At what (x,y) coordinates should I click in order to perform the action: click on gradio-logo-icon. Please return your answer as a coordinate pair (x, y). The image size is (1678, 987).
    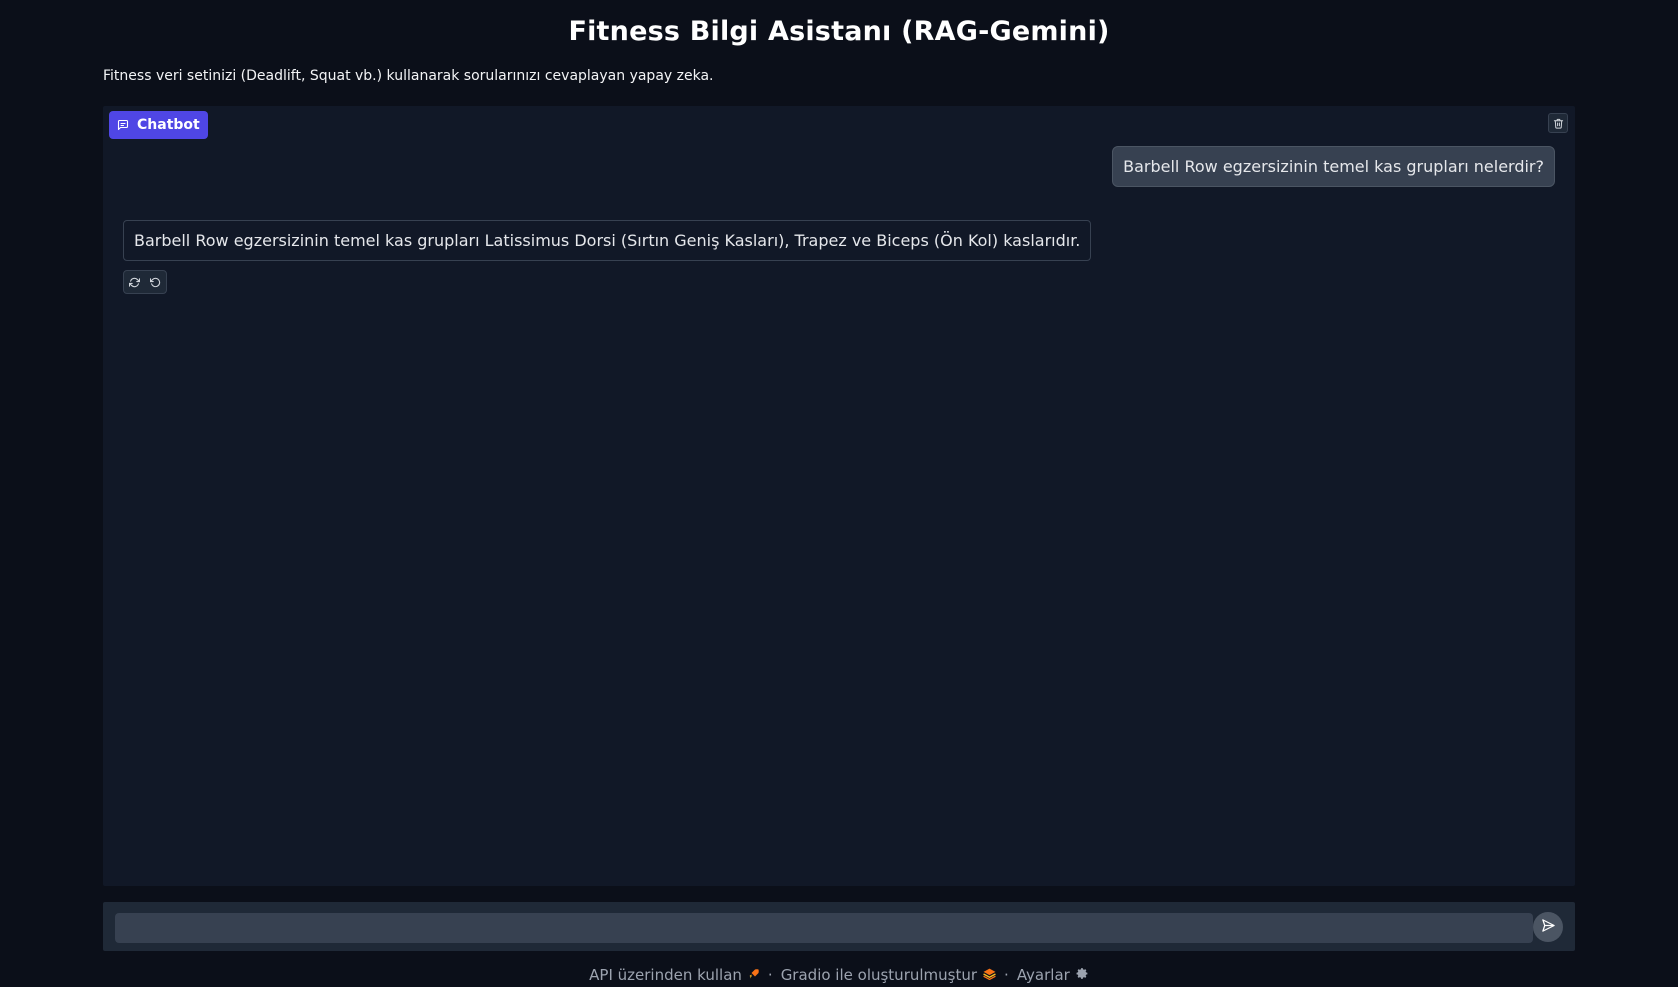
    Looking at the image, I should click on (989, 975).